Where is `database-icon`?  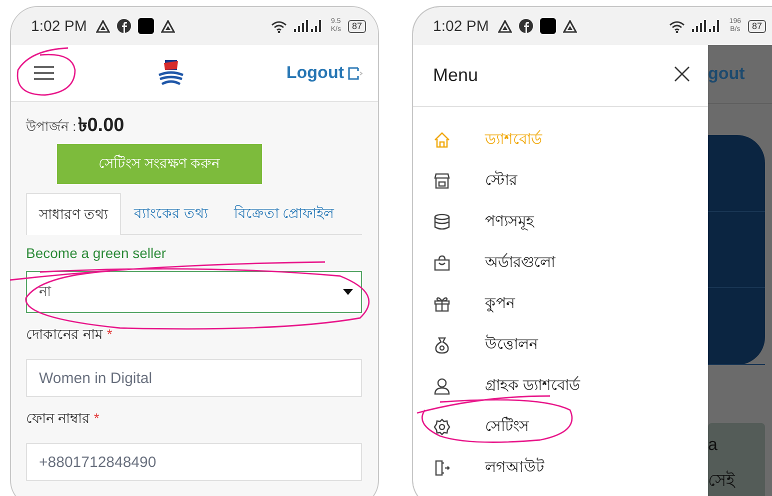
database-icon is located at coordinates (442, 221).